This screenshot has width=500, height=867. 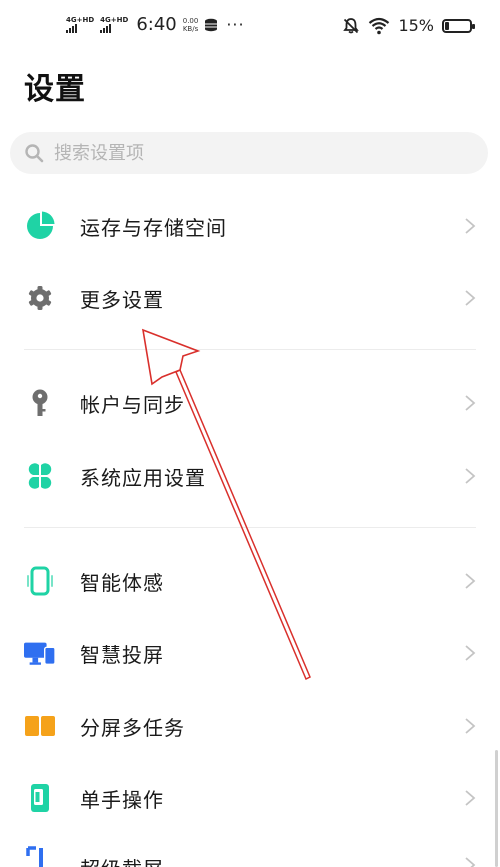 I want to click on menu-item-one-hand: 单手操作, so click(x=250, y=798).